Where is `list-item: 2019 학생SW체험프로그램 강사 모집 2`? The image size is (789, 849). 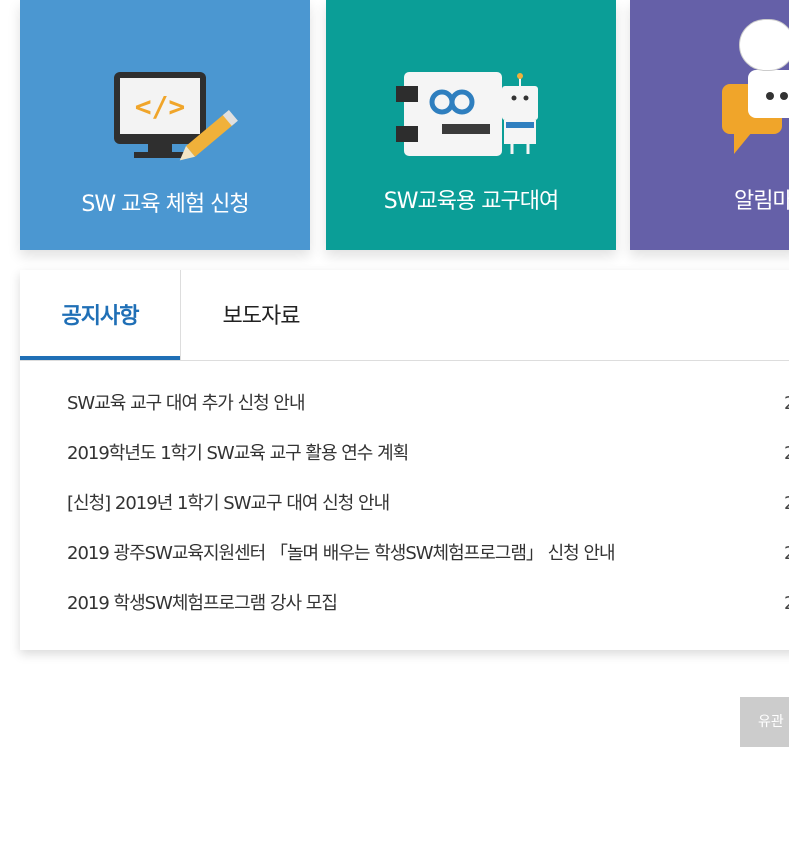
list-item: 2019 학생SW체험프로그램 강사 모집 2 is located at coordinates (428, 615).